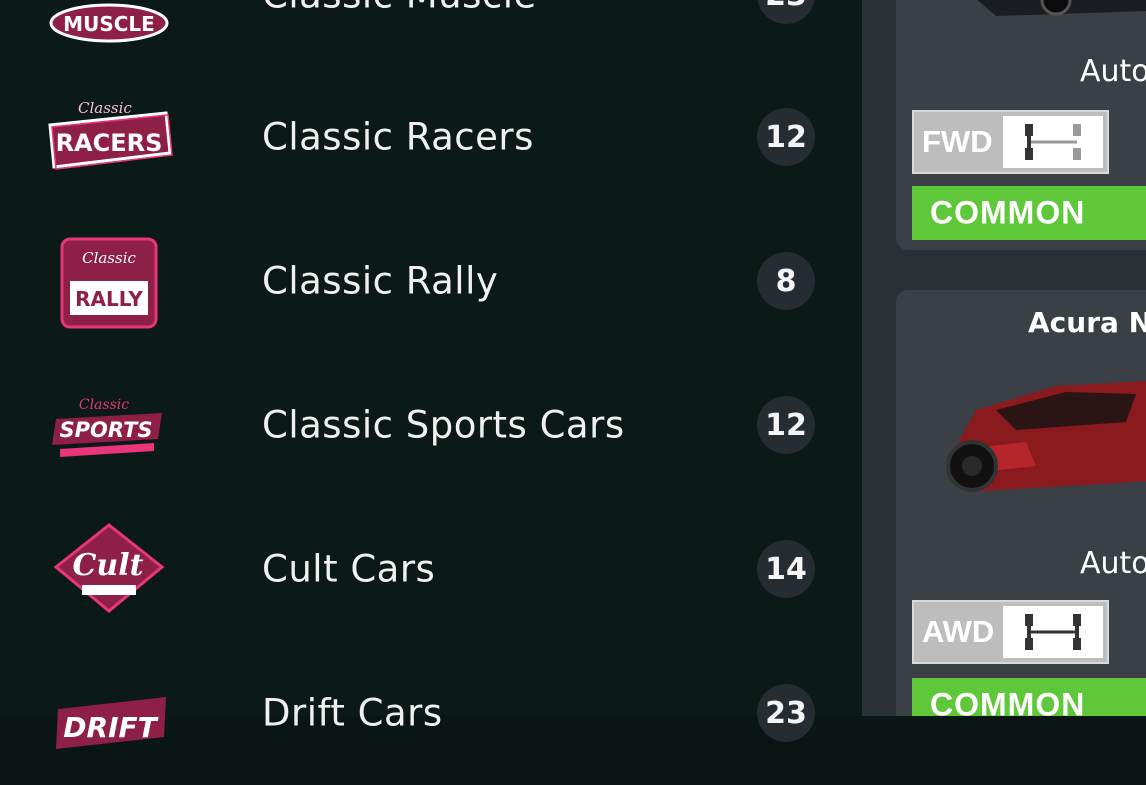 The image size is (1146, 785). I want to click on category-label: Classic Sports Cars, so click(443, 425).